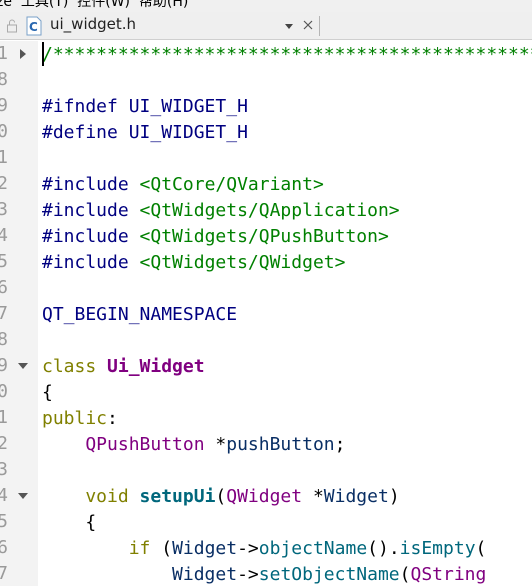 This screenshot has height=587, width=532. Describe the element at coordinates (319, 26) in the screenshot. I see `tab-separator` at that location.